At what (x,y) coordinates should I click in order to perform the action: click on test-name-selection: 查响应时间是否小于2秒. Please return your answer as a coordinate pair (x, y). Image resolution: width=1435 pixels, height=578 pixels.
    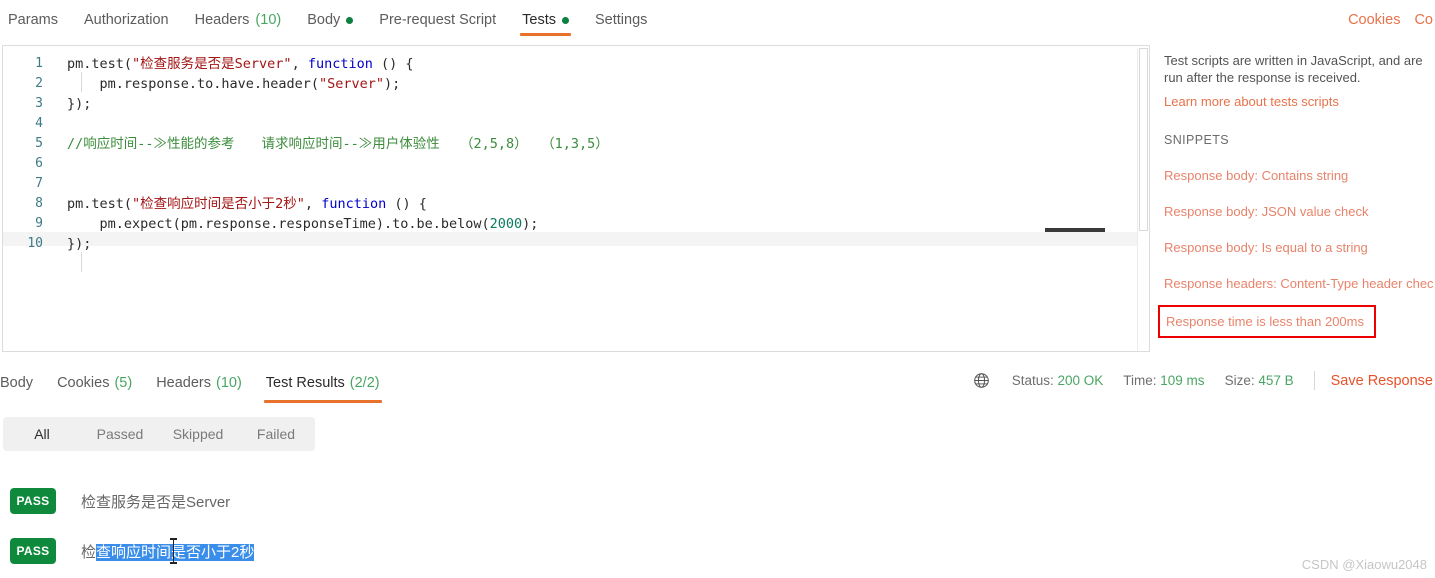
    Looking at the image, I should click on (175, 552).